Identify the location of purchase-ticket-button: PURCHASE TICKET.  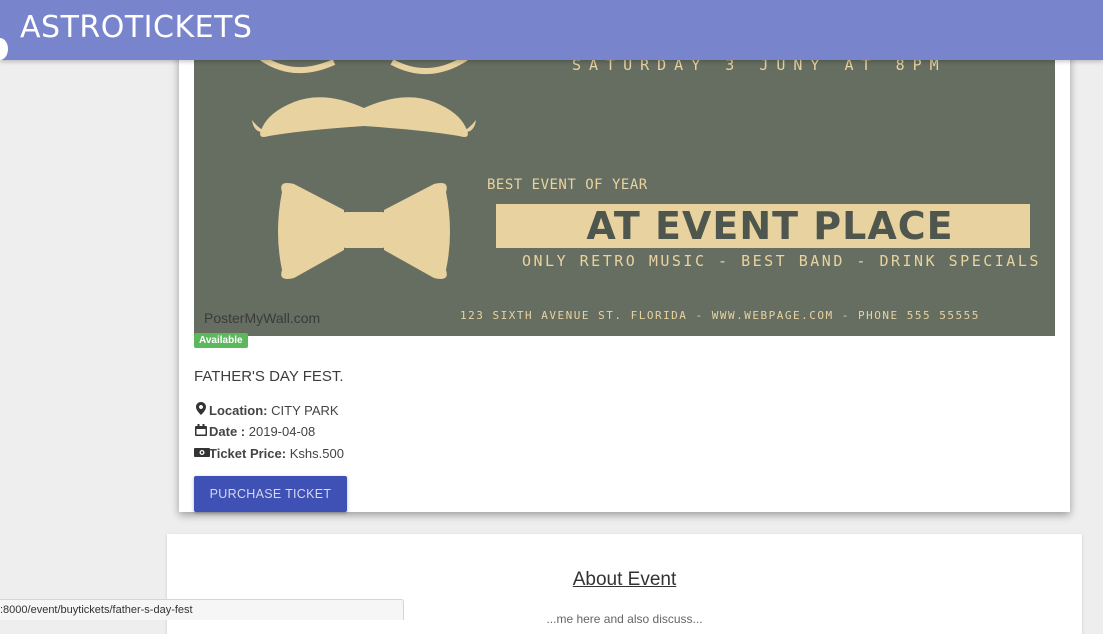
(270, 494).